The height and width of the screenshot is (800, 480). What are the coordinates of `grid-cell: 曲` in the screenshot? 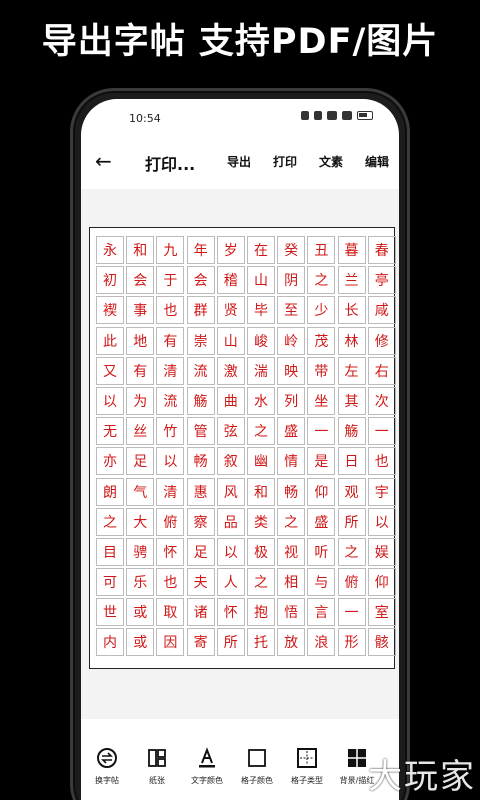 It's located at (230, 400).